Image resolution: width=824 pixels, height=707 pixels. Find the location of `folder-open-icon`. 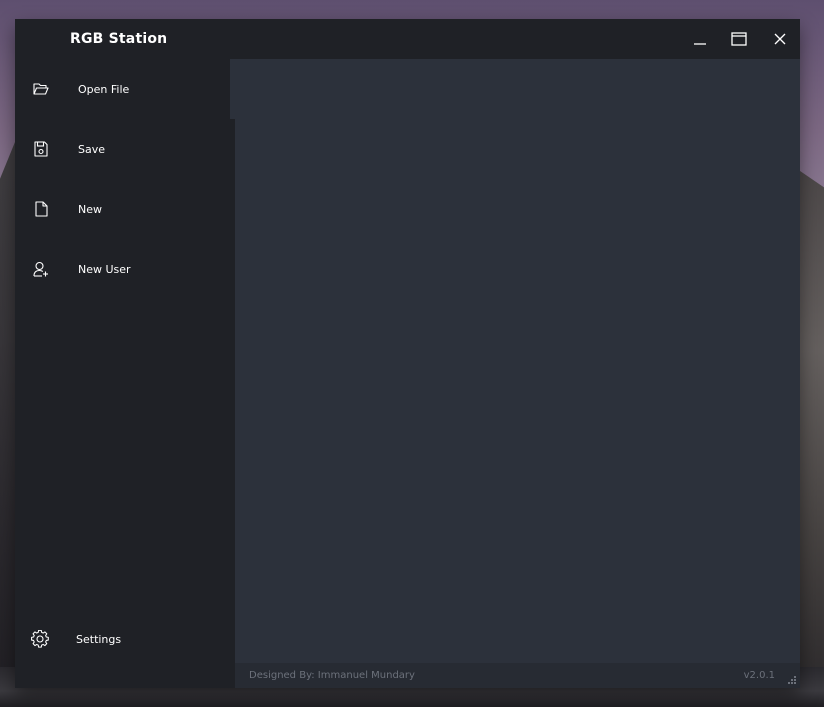

folder-open-icon is located at coordinates (41, 89).